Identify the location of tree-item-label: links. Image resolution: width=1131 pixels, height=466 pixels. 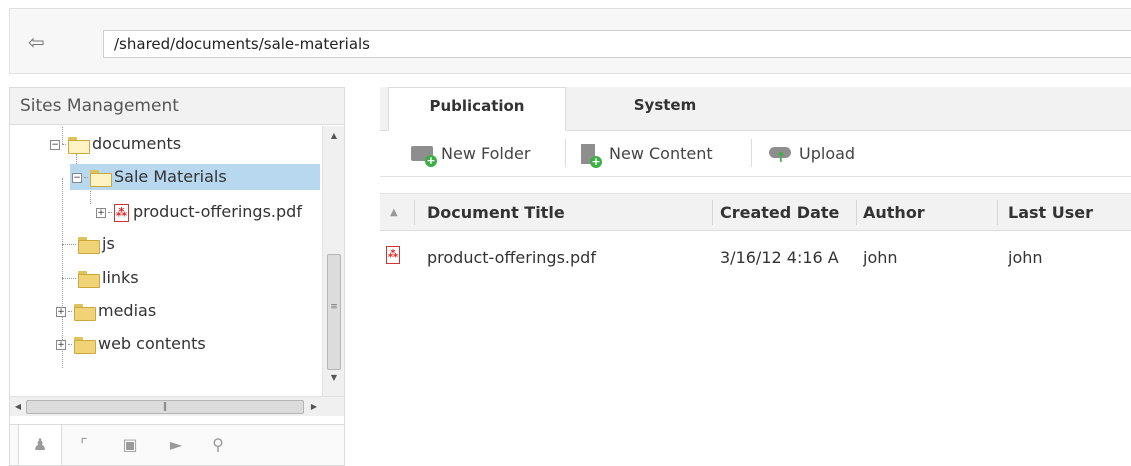
(120, 277).